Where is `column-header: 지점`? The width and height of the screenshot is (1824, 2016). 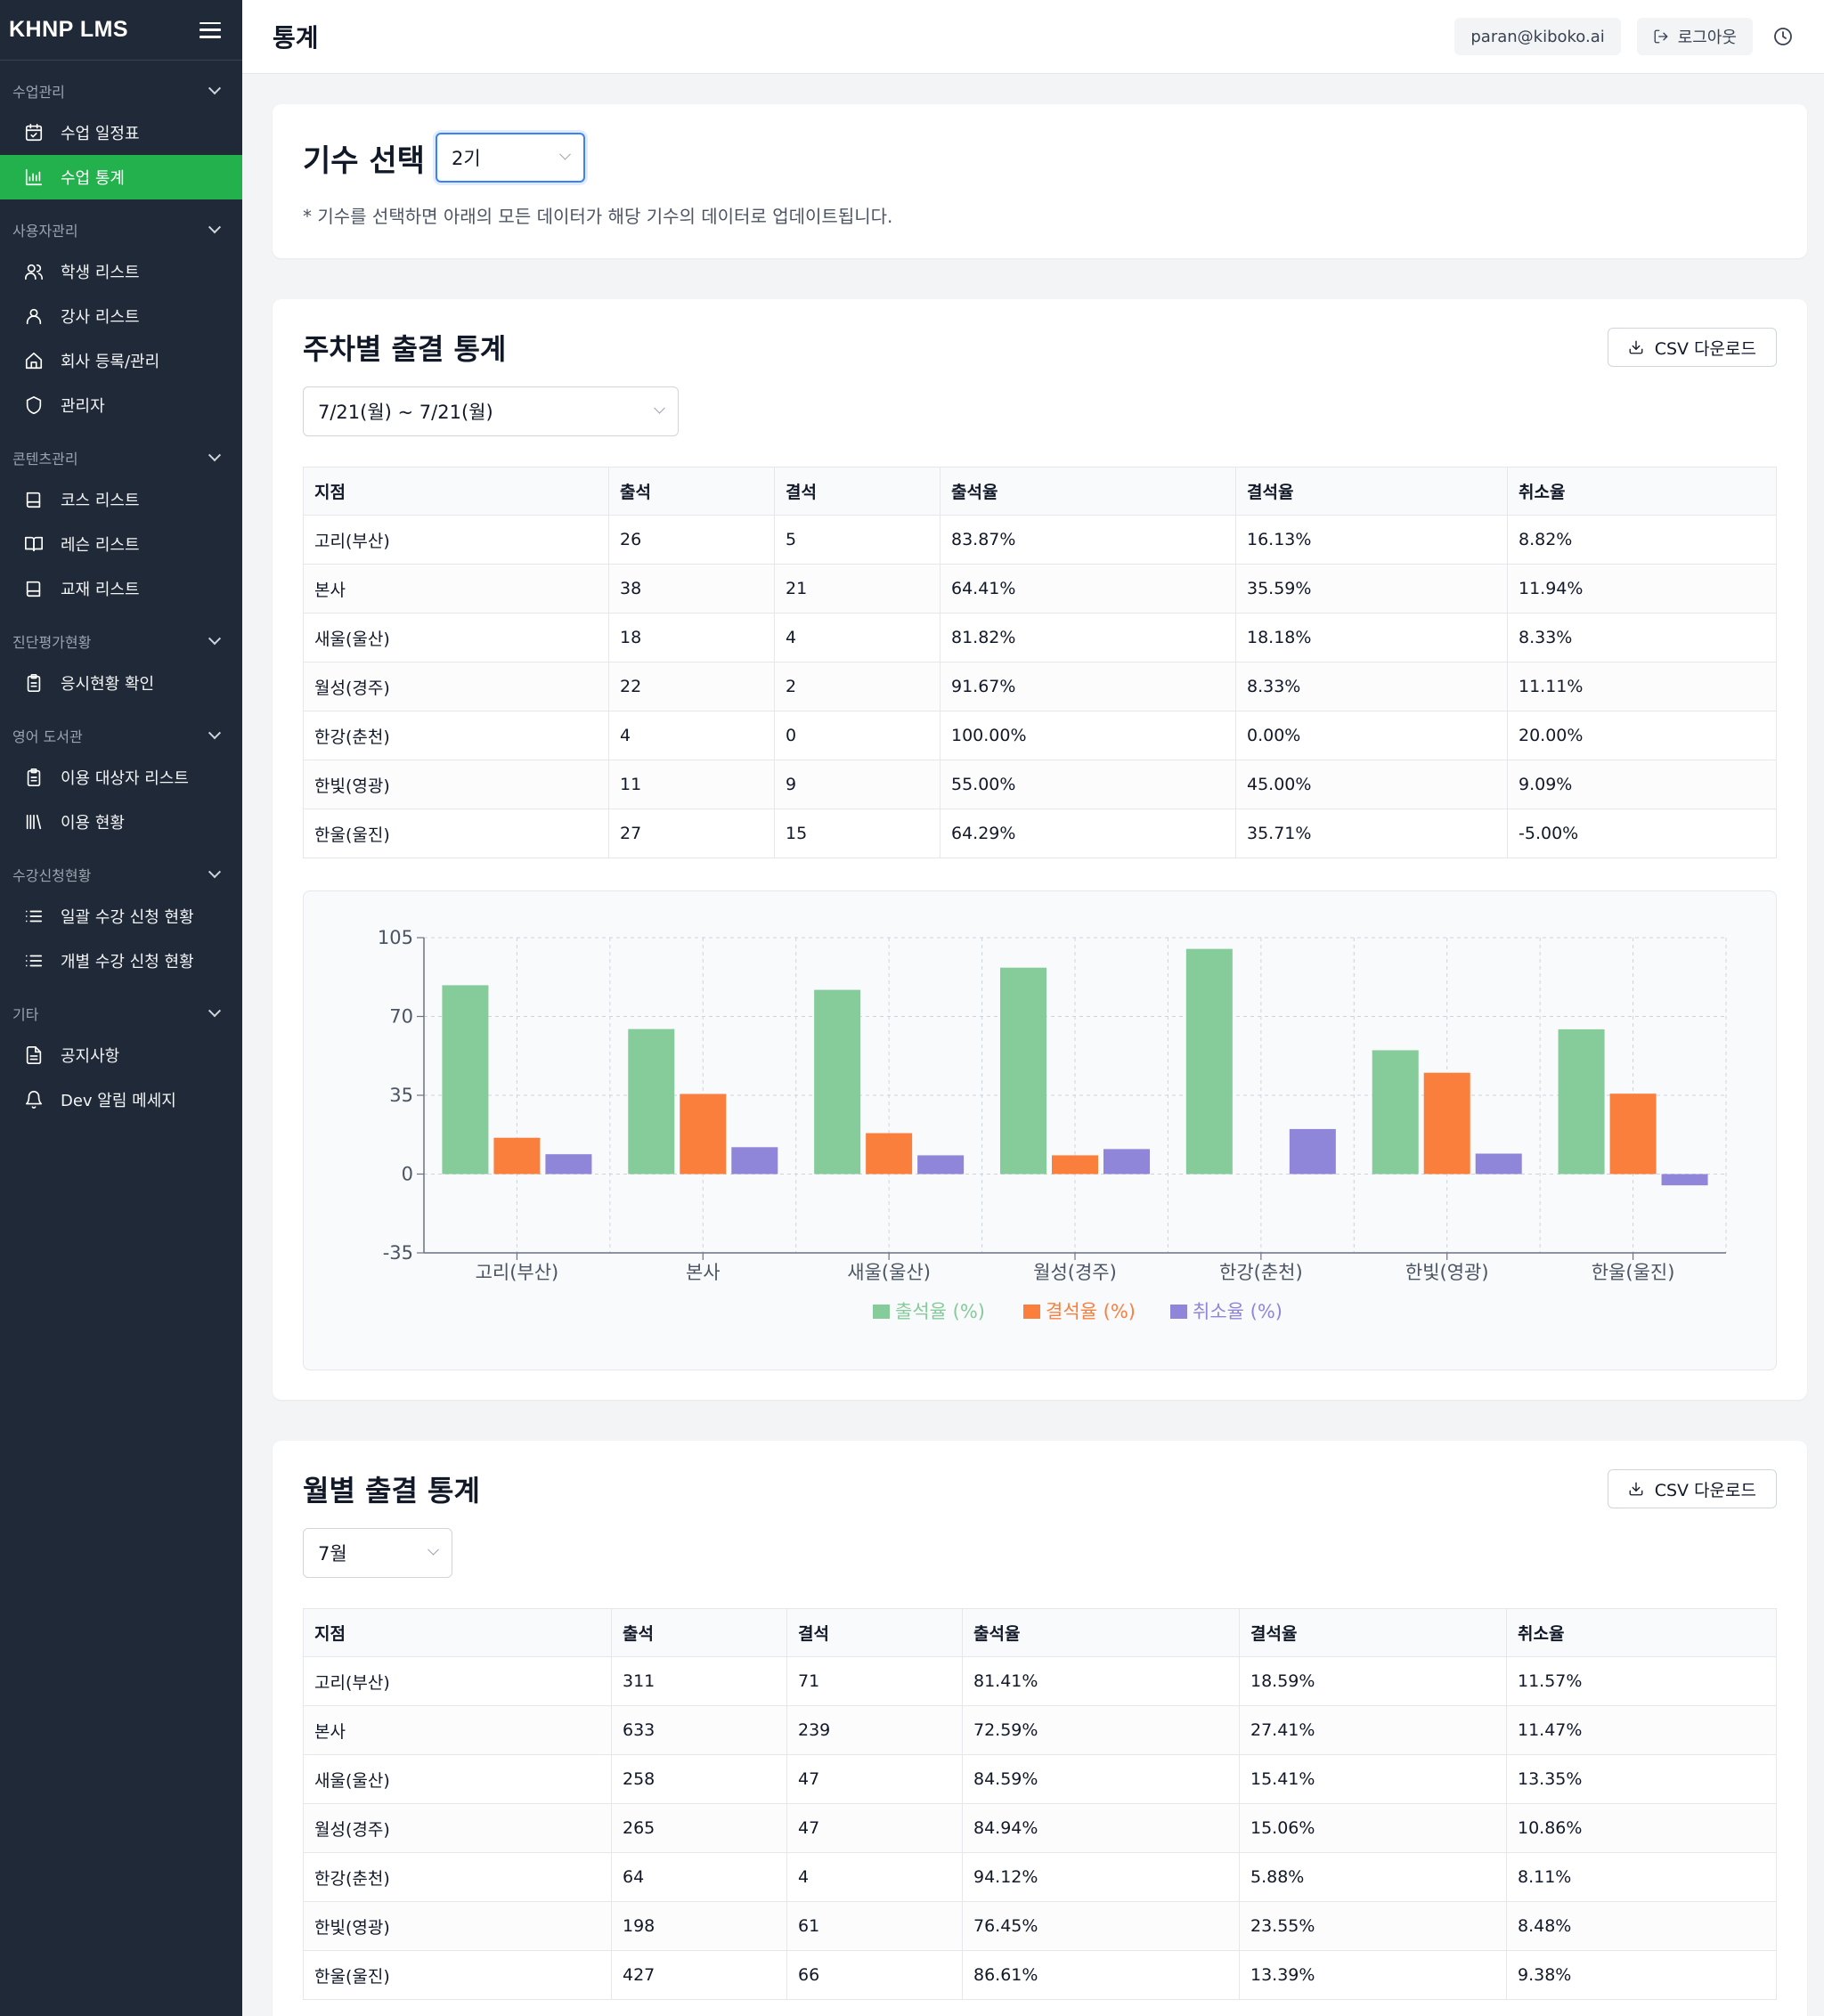
column-header: 지점 is located at coordinates (457, 1632).